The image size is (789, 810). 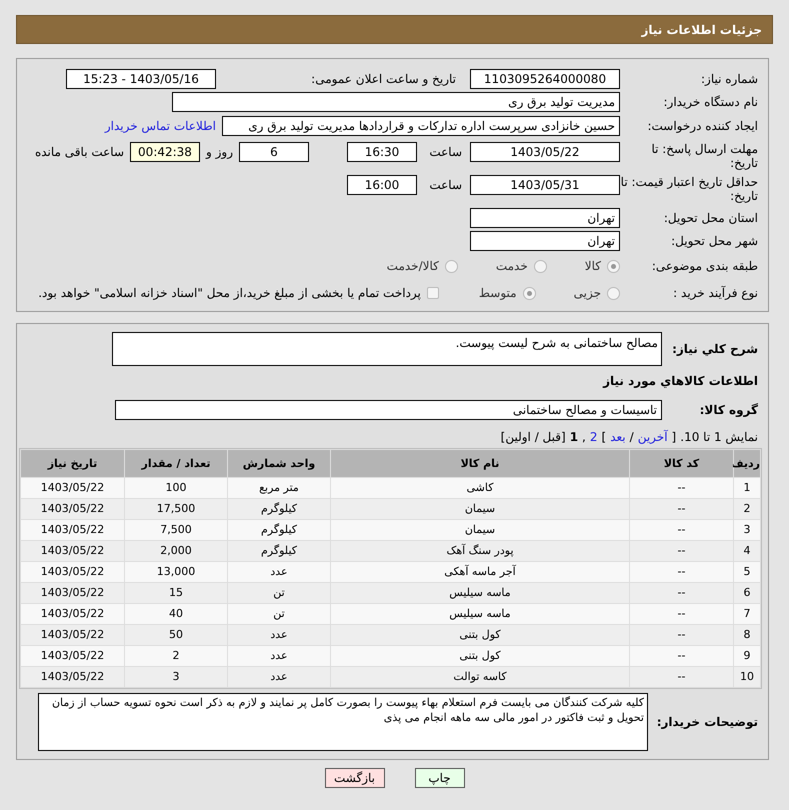 I want to click on table-cell: پودر سنگ آهک, so click(x=480, y=551).